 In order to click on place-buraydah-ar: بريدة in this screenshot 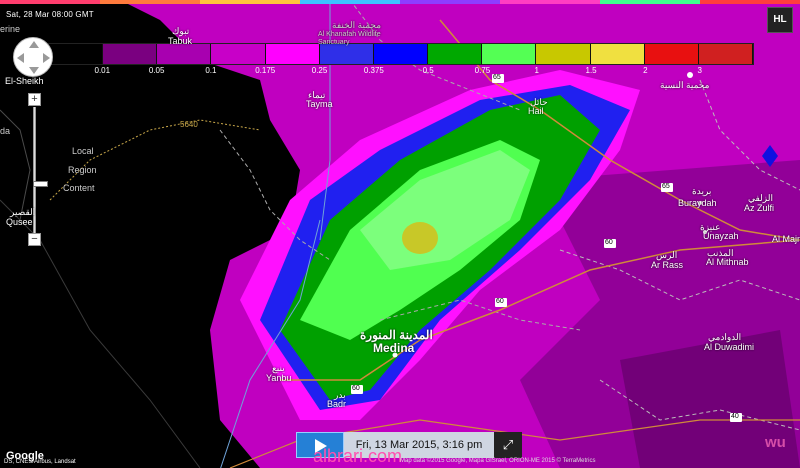, I will do `click(702, 191)`.